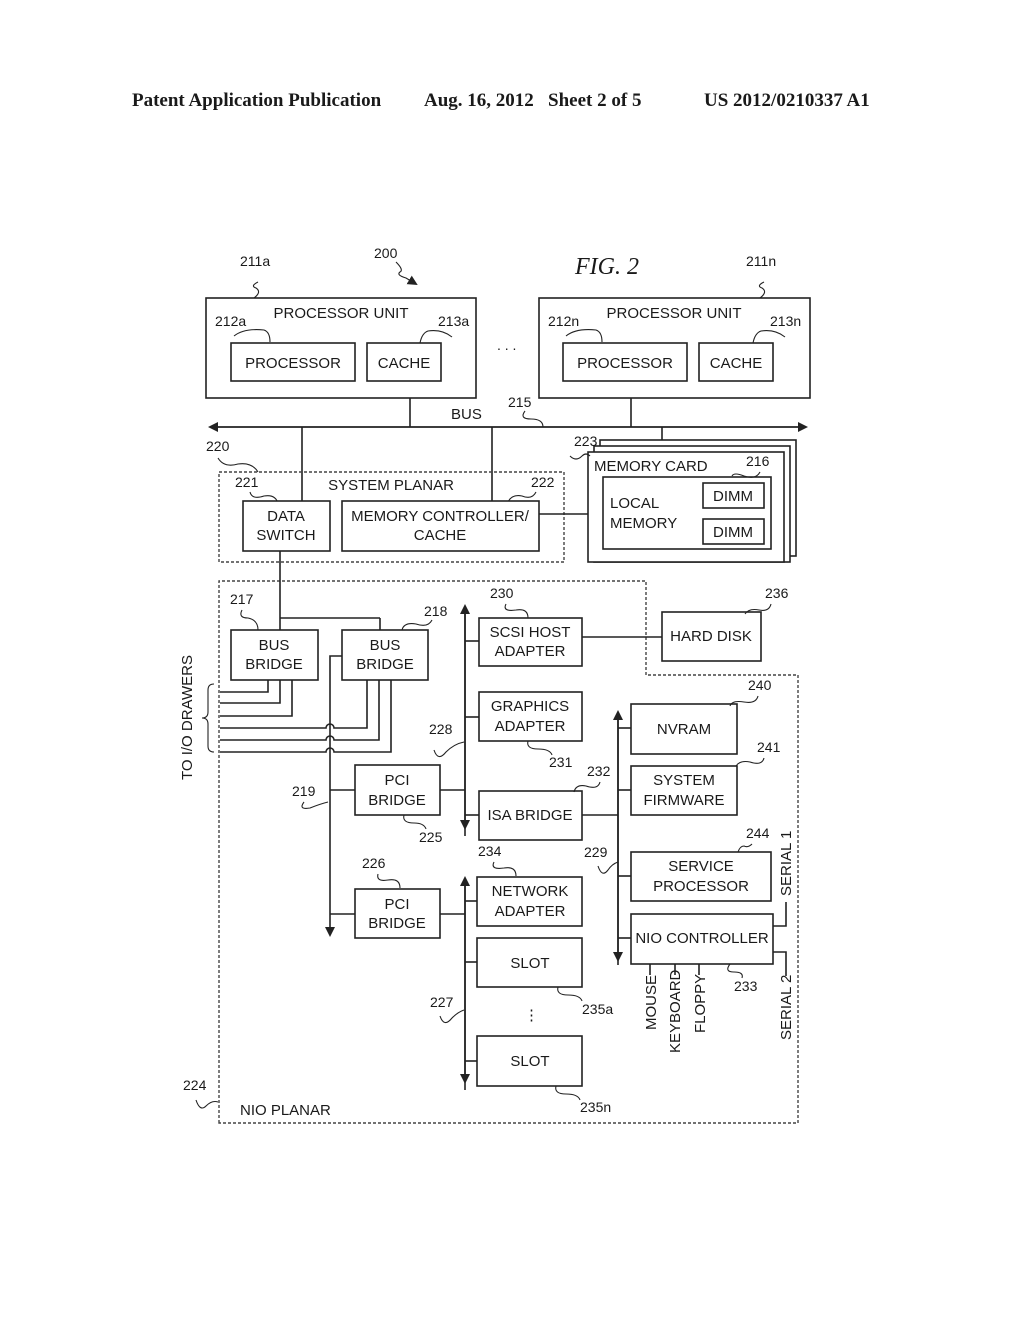 The image size is (1024, 1320). What do you see at coordinates (530, 911) in the screenshot?
I see `network-line2: ADAPTER` at bounding box center [530, 911].